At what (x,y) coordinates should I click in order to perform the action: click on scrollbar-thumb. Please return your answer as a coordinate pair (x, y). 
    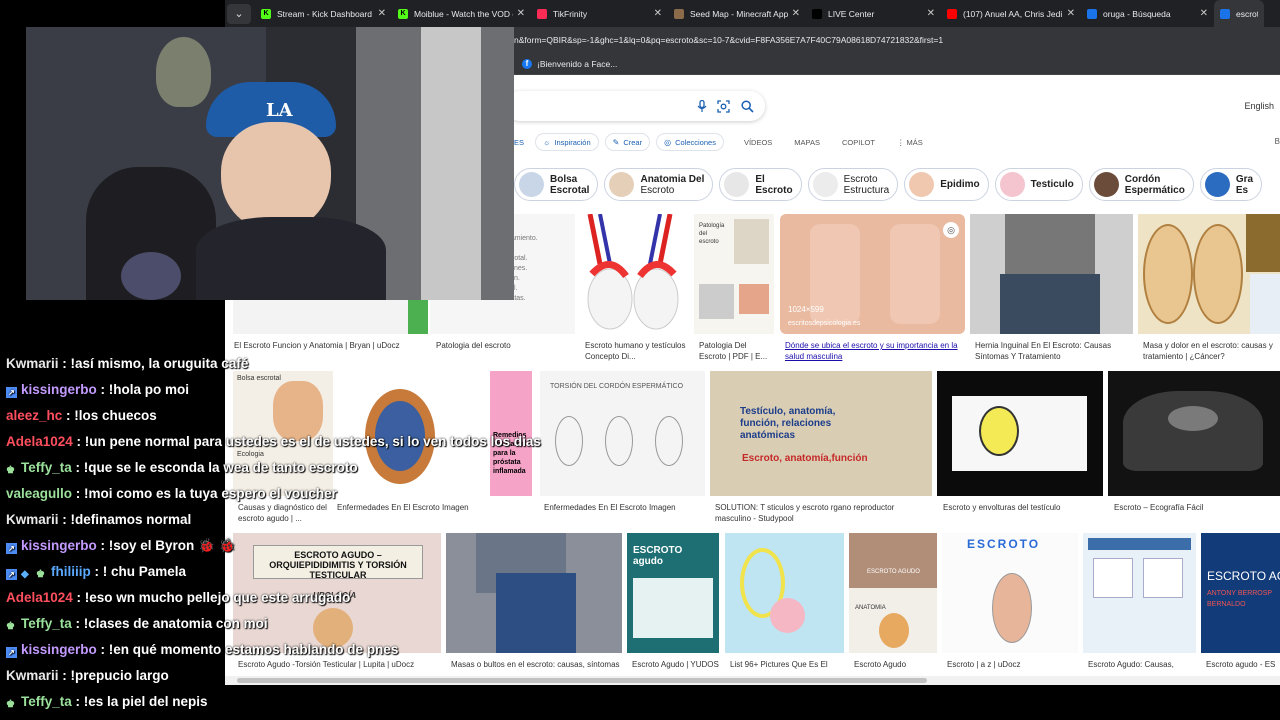
    Looking at the image, I should click on (582, 680).